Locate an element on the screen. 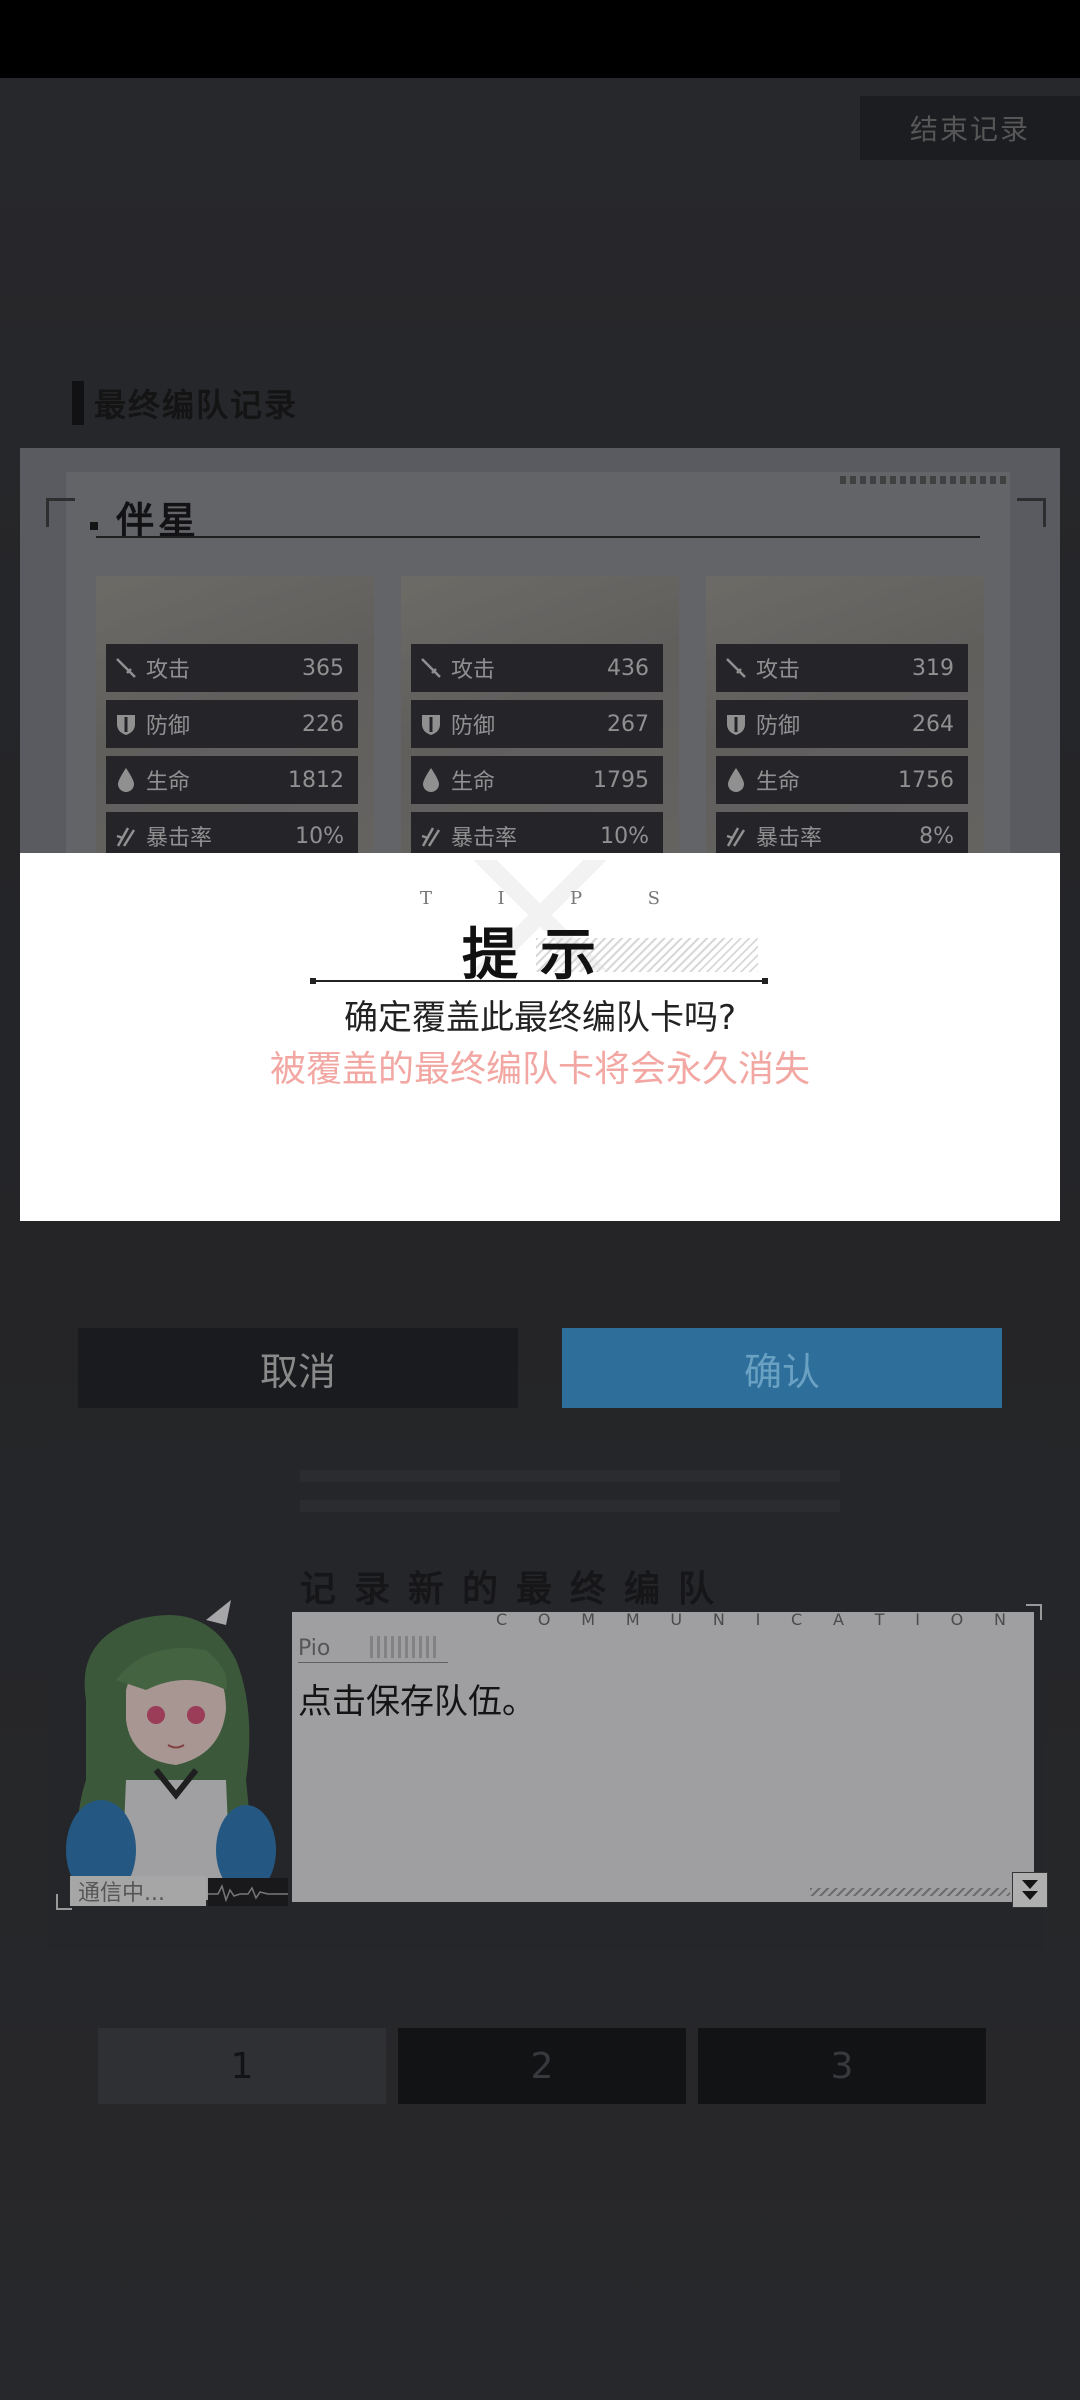 Image resolution: width=1080 pixels, height=2400 pixels. cancel-button: 取消 is located at coordinates (298, 1368).